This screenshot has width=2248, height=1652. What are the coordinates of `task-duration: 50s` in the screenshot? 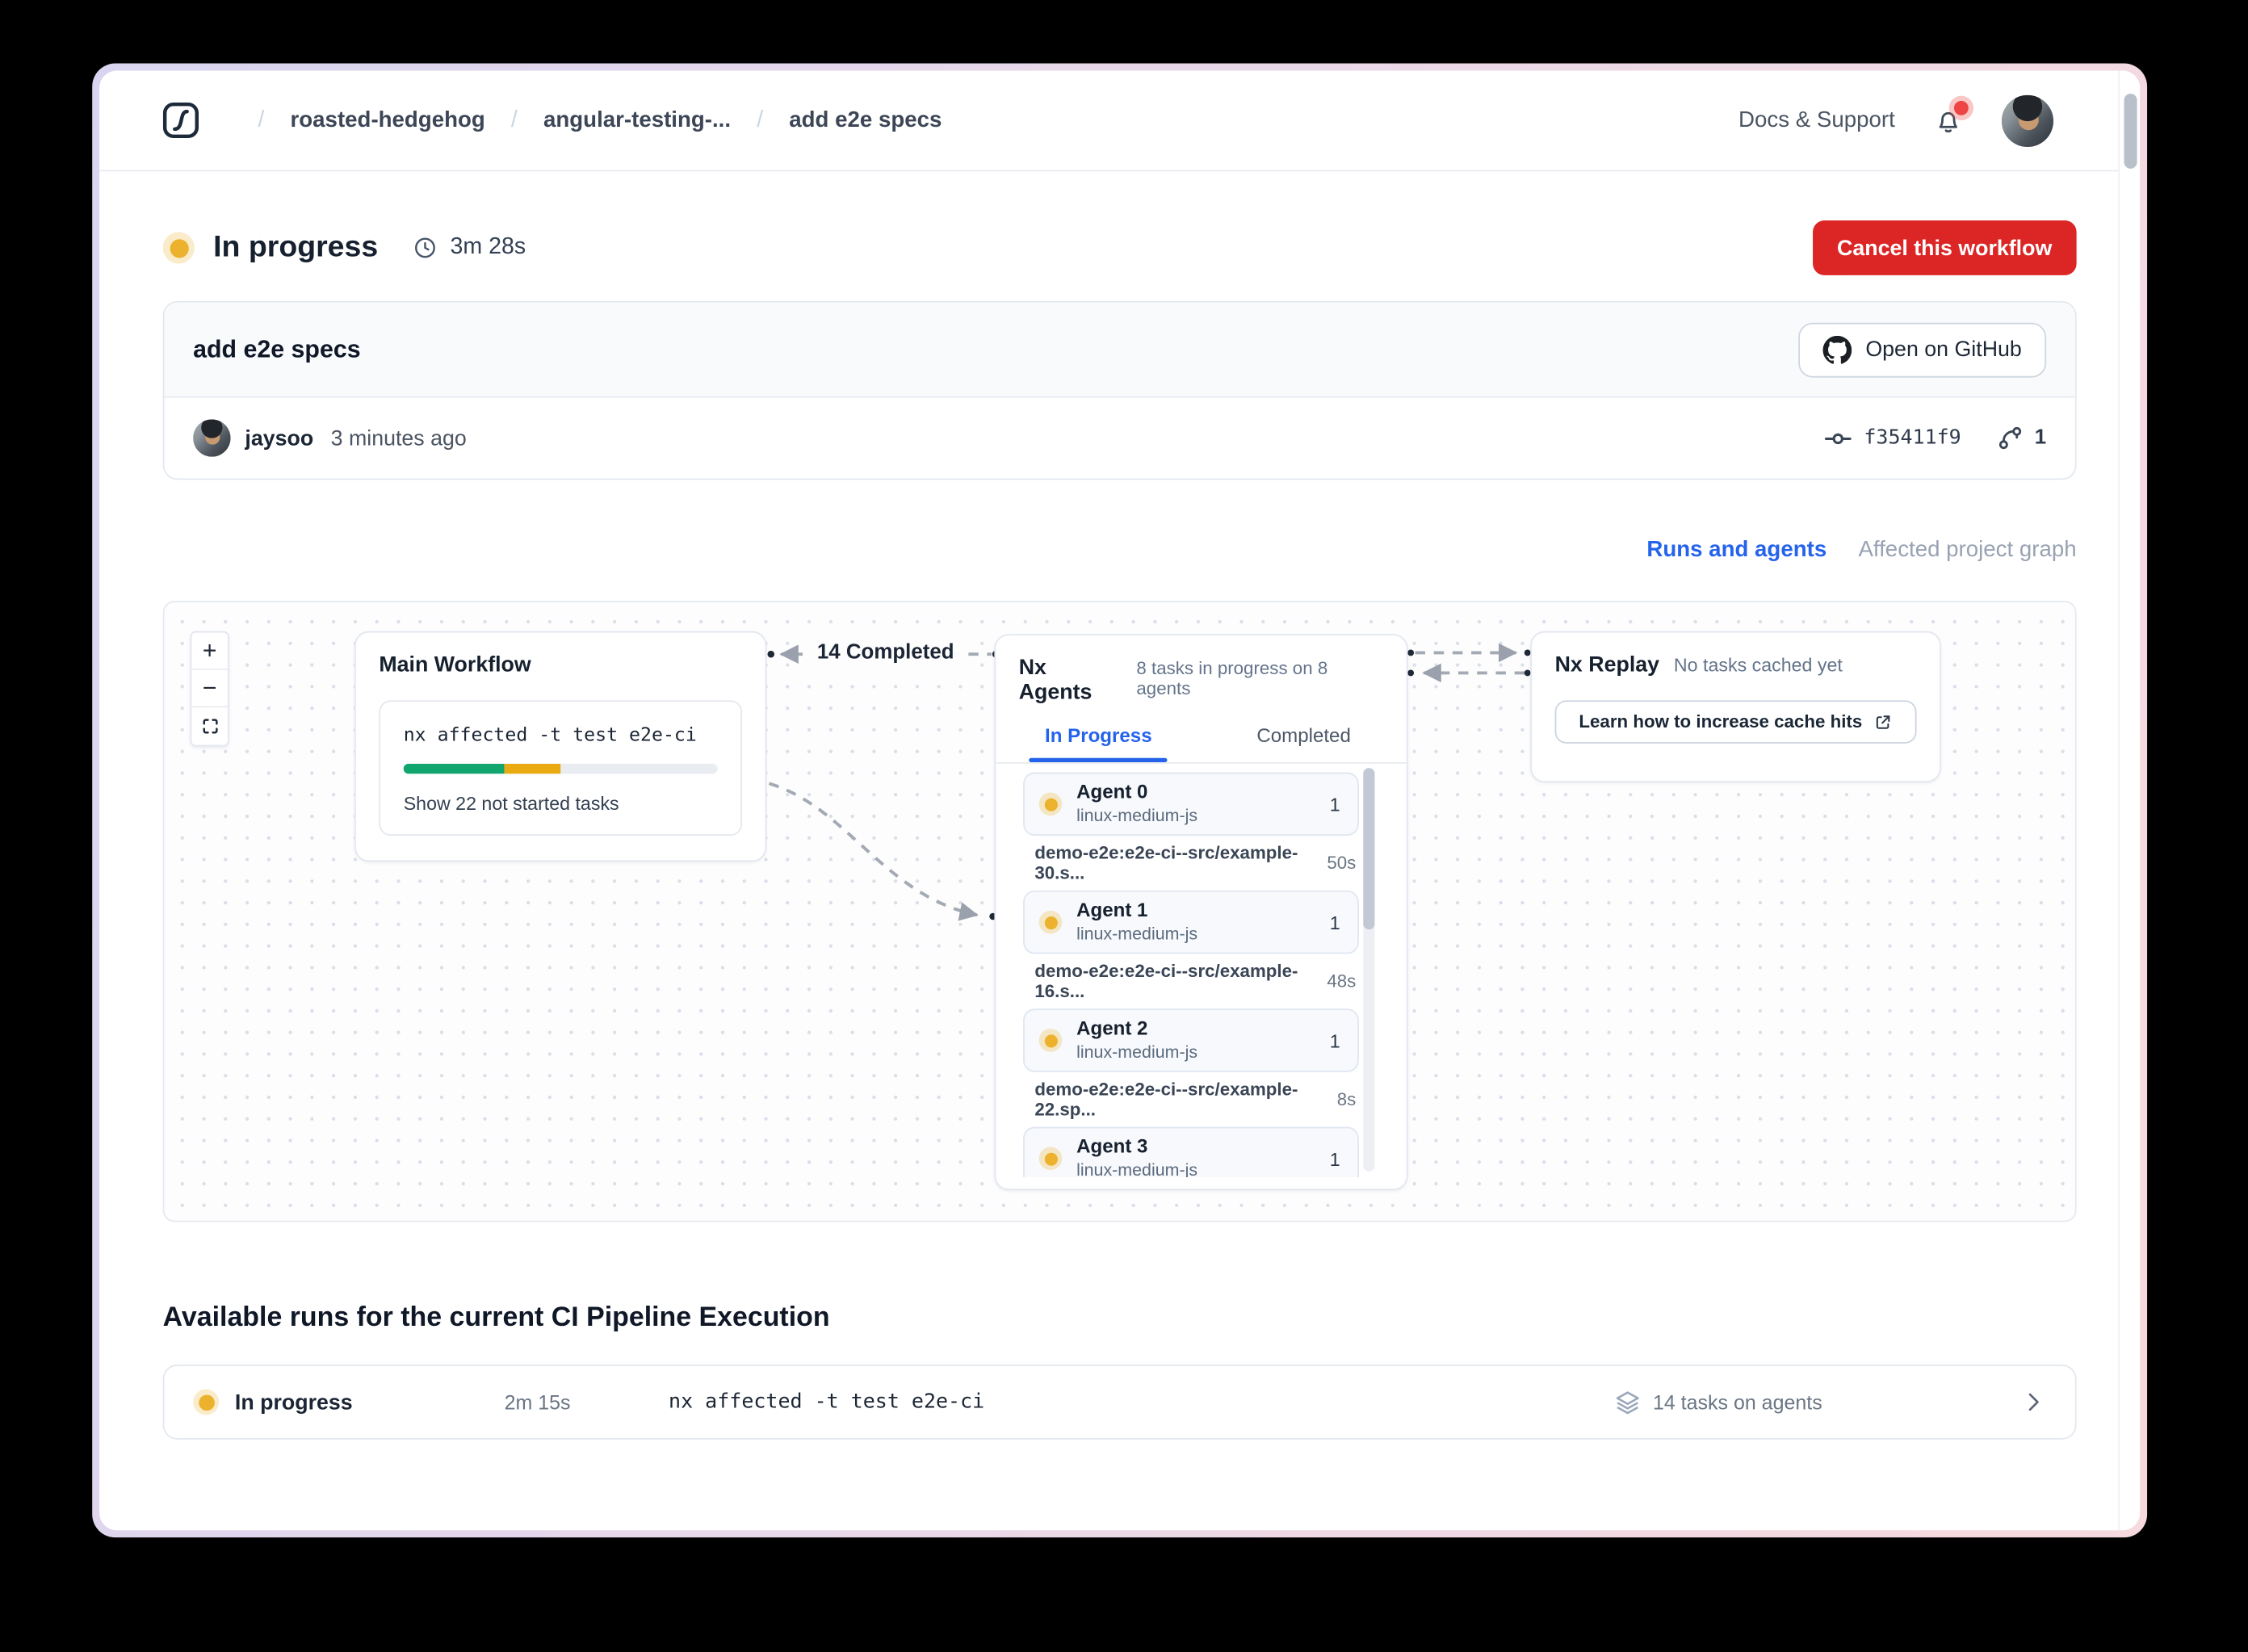 It's located at (1342, 863).